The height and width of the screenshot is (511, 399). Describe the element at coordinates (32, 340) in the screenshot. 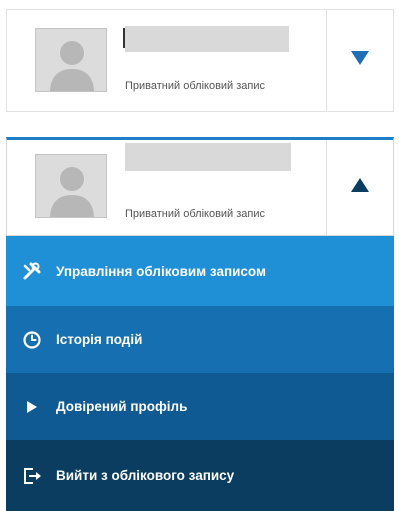

I see `clock-icon` at that location.